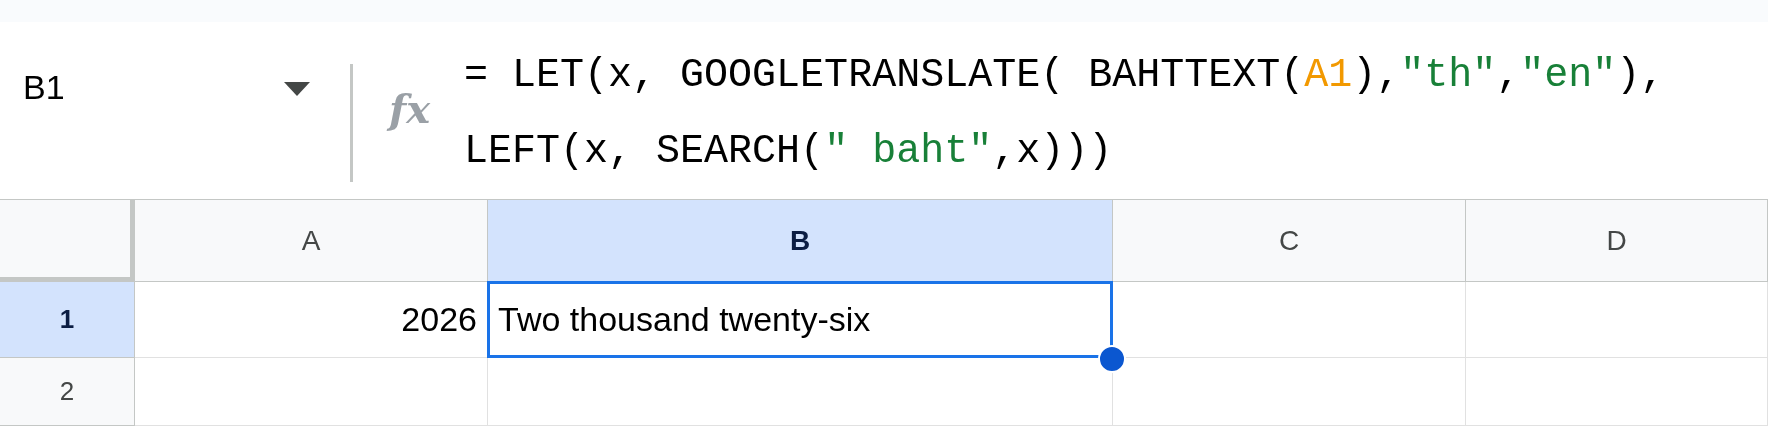 This screenshot has height=426, width=1768. I want to click on formula-line: LEFT(x, SEARCH(" baht",x))), so click(1064, 152).